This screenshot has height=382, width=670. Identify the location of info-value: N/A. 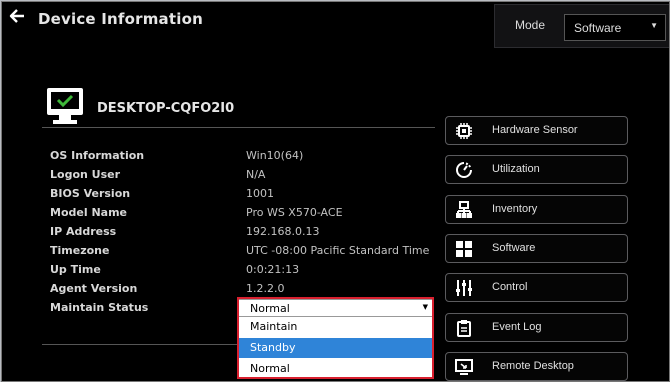
(256, 174).